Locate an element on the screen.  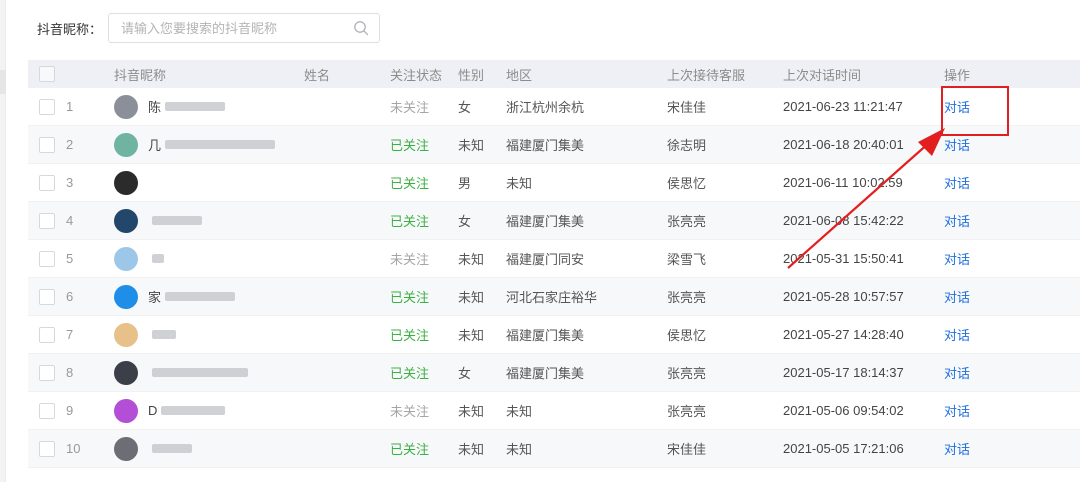
row-follow-status: 未关注 is located at coordinates (410, 411).